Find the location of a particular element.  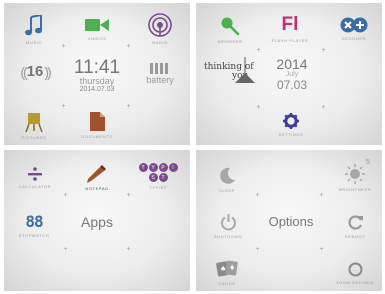

radio-label: RADIO is located at coordinates (160, 42).